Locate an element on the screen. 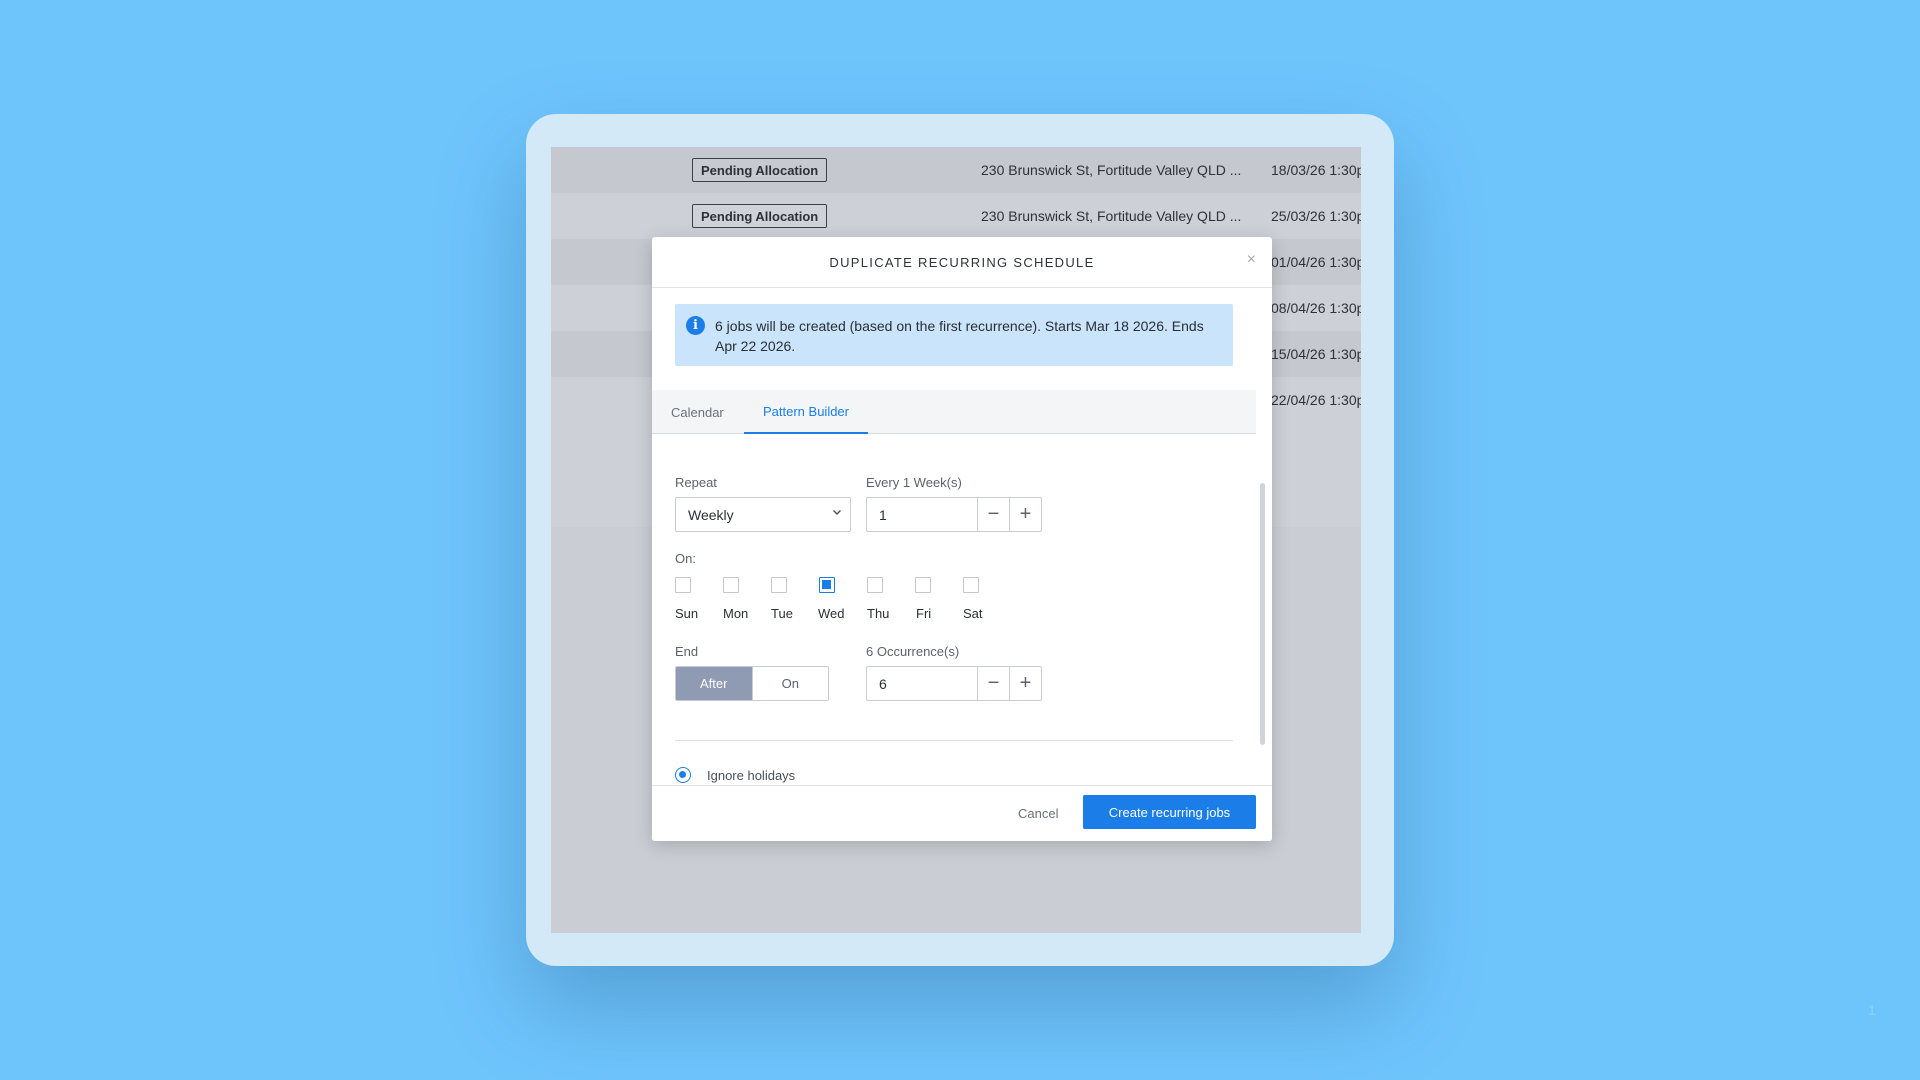 The image size is (1920, 1080). occurrences-label: 6 Occurrence(s) is located at coordinates (913, 651).